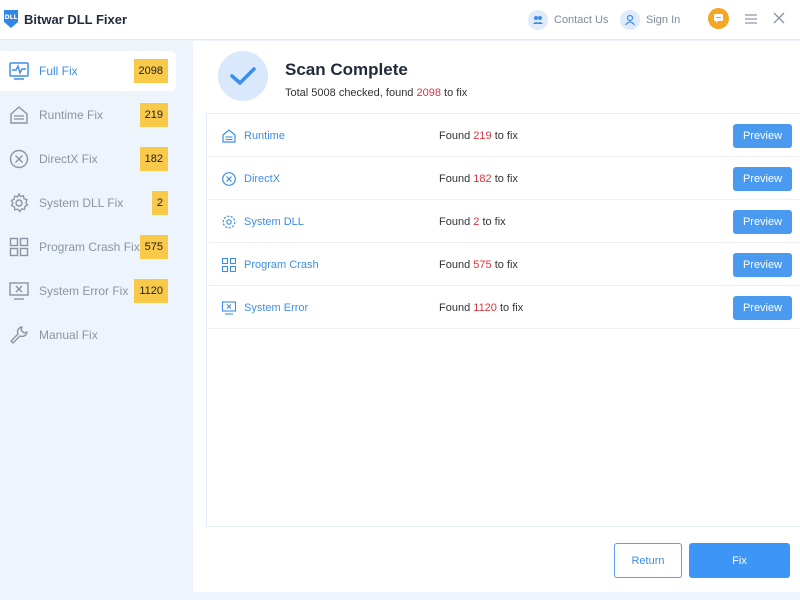  I want to click on count-badge: 182, so click(153, 159).